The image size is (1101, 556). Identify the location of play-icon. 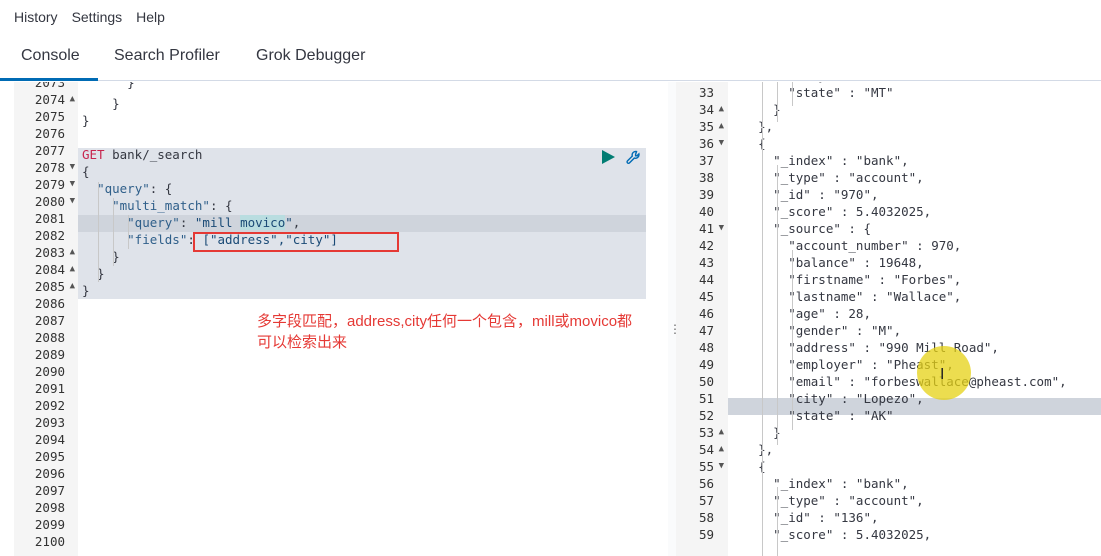
(608, 157).